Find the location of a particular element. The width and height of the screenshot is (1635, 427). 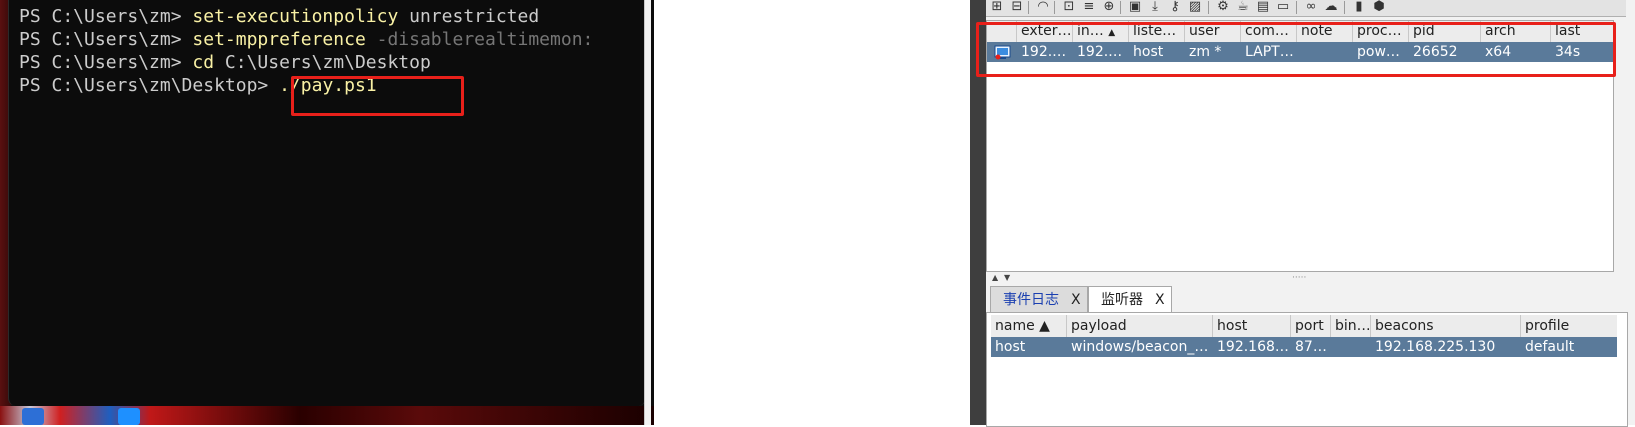

tab-event-log: 事件日志 X is located at coordinates (1039, 299).